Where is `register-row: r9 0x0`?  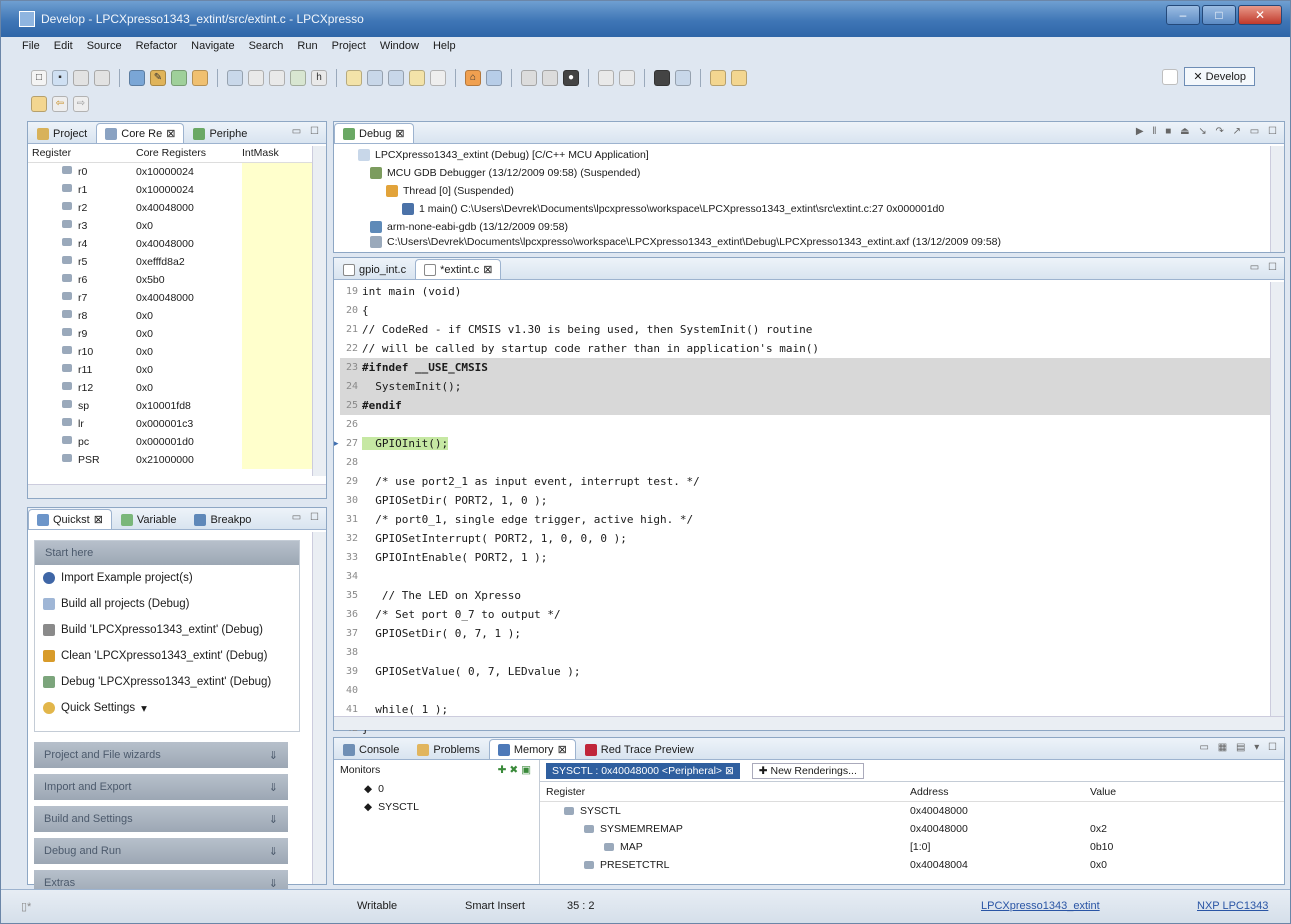 register-row: r9 0x0 is located at coordinates (177, 334).